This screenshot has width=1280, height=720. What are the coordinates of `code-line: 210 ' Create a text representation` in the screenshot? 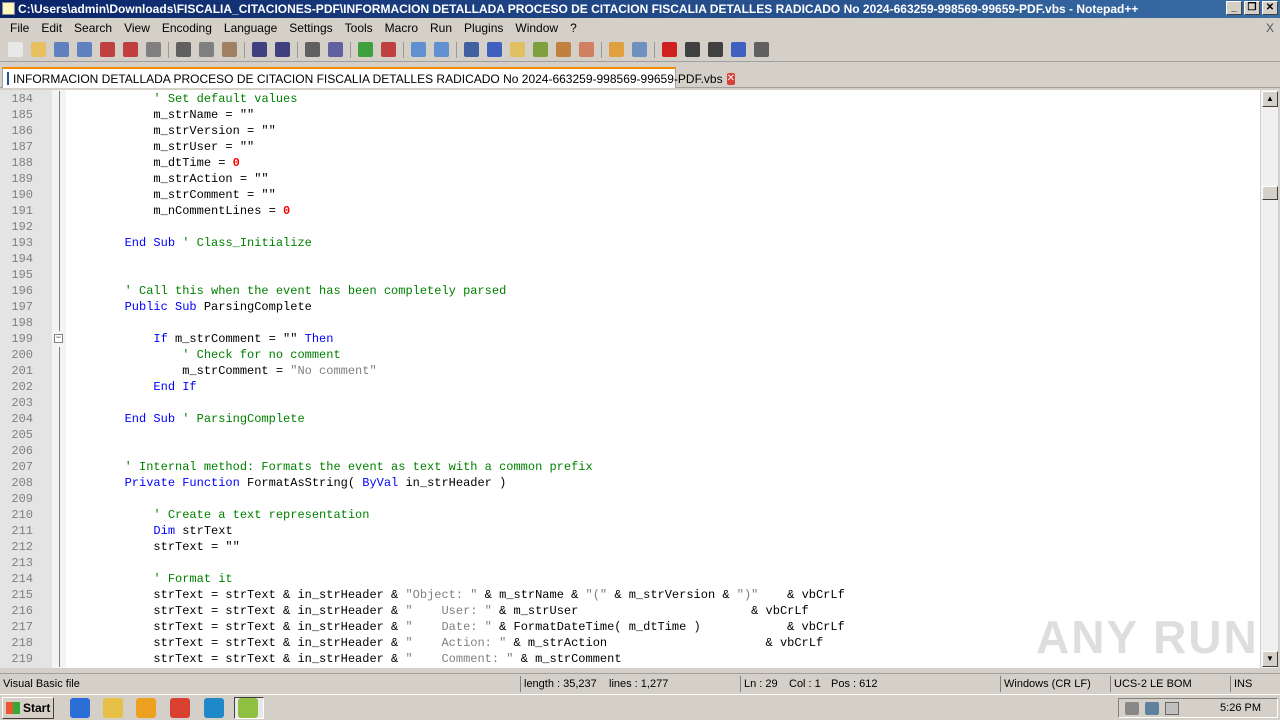 It's located at (630, 515).